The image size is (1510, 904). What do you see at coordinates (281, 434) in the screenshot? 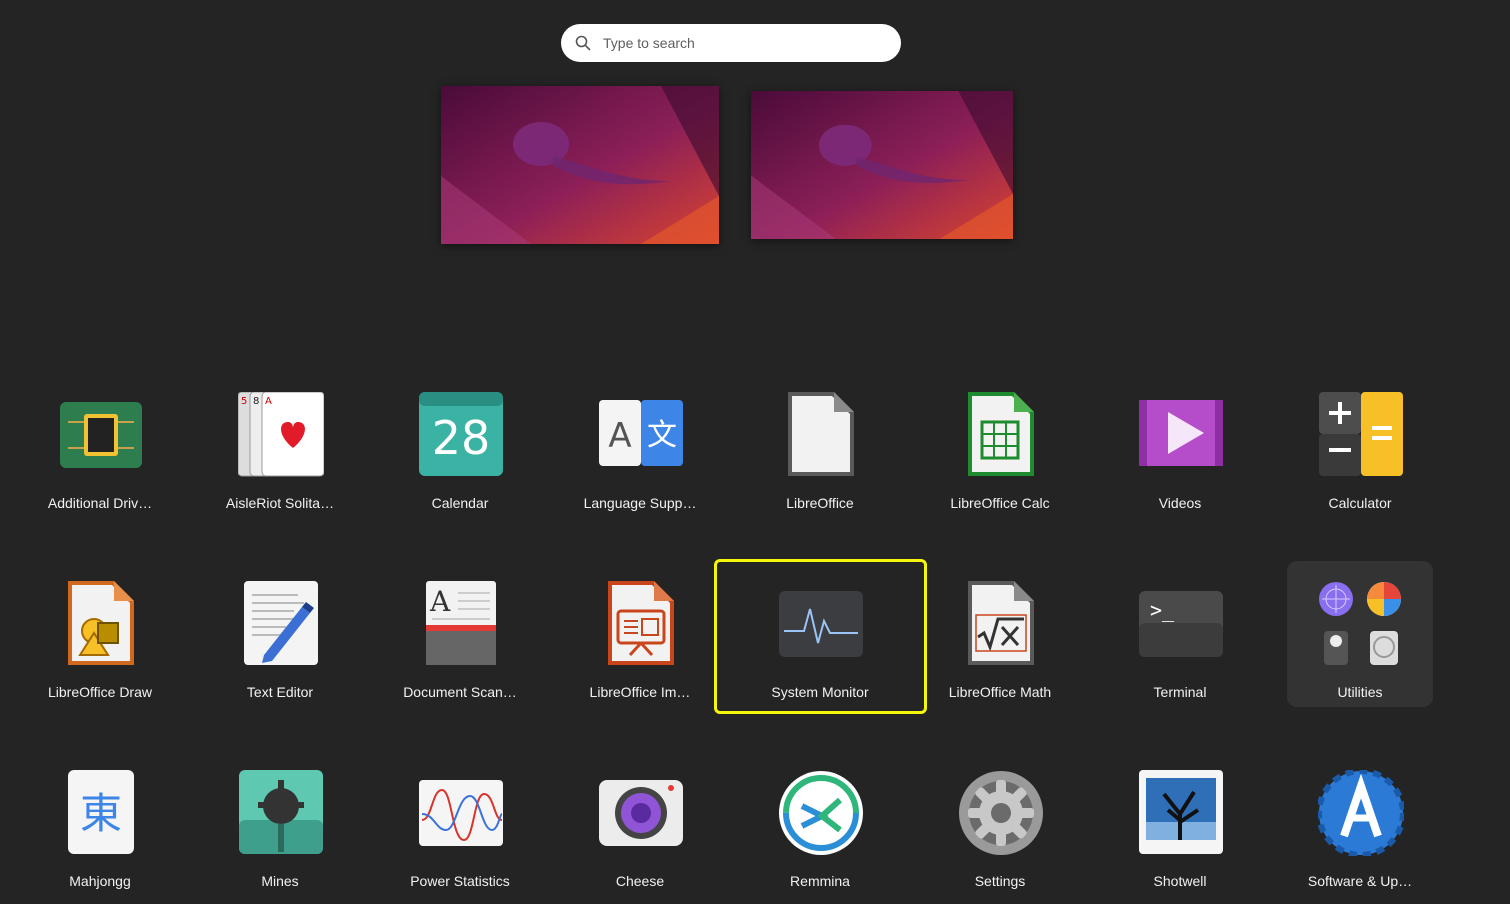
I see `playing-cards-icon: 5 8 A` at bounding box center [281, 434].